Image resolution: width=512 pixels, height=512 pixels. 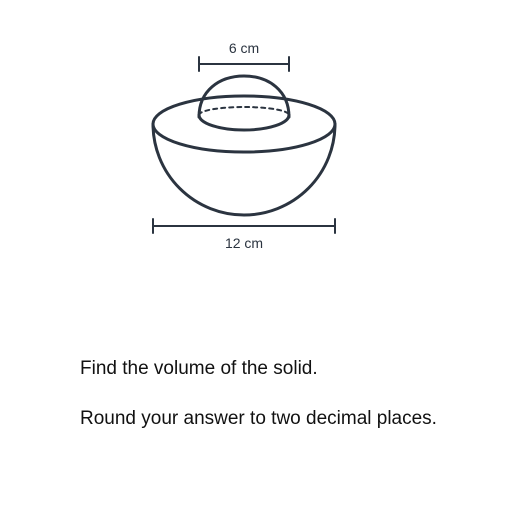 I want to click on rounding-instruction: Round your answer to two decimal places., so click(x=258, y=418).